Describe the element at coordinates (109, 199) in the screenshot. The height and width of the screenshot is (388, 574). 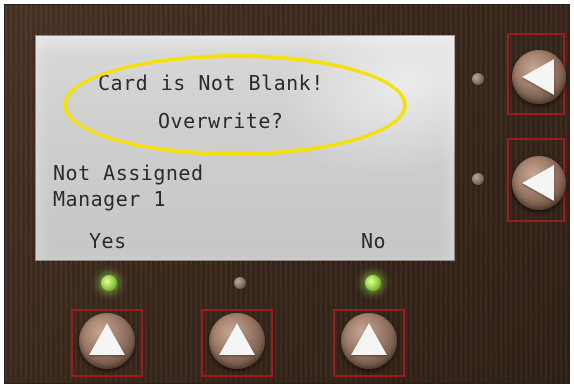
I see `lcd-info-line2: Manager 1` at that location.